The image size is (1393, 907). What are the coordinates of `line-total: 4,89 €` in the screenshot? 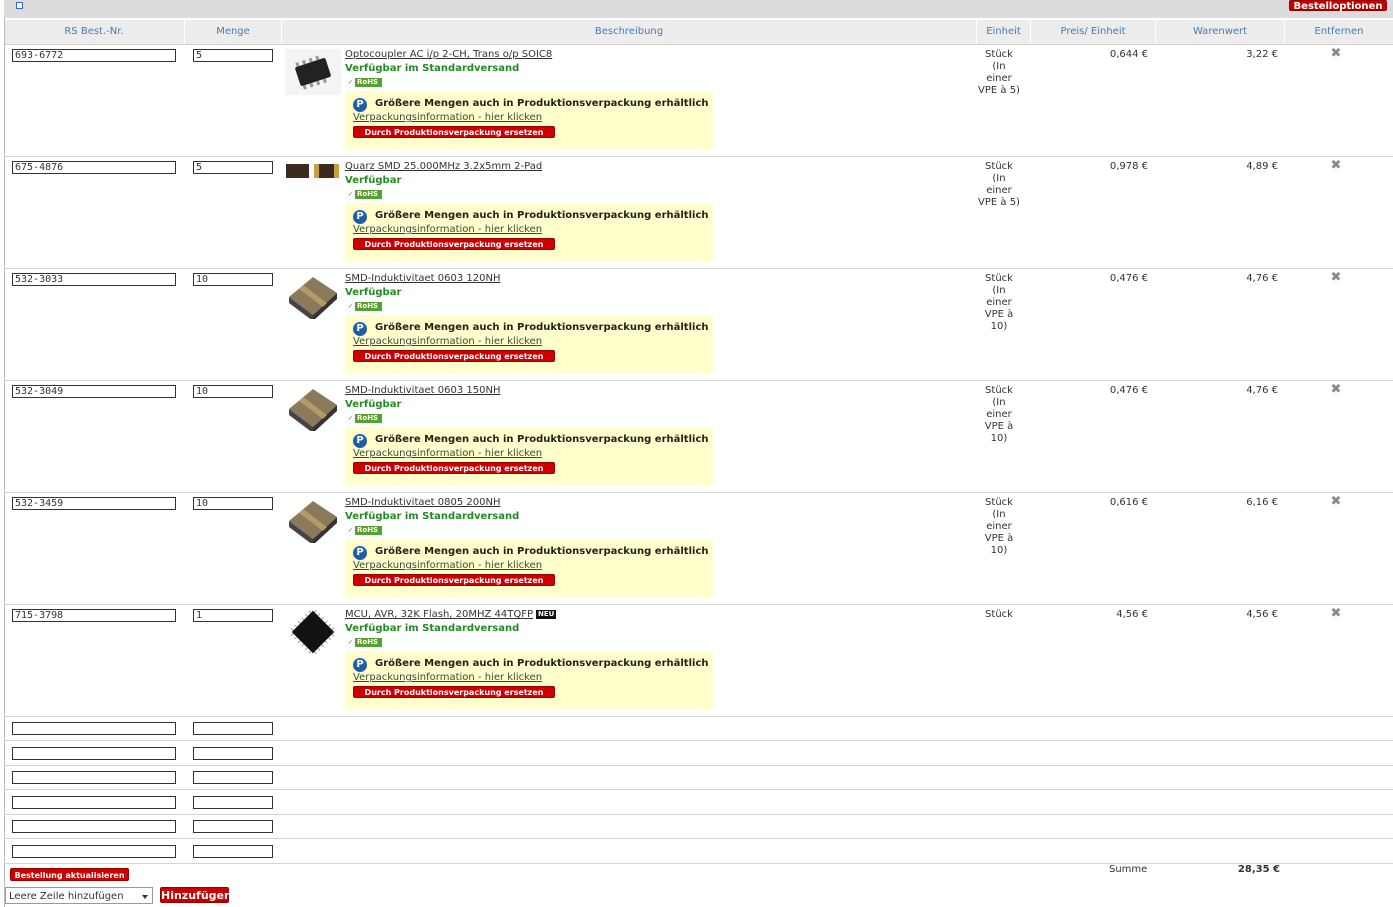 It's located at (1262, 166).